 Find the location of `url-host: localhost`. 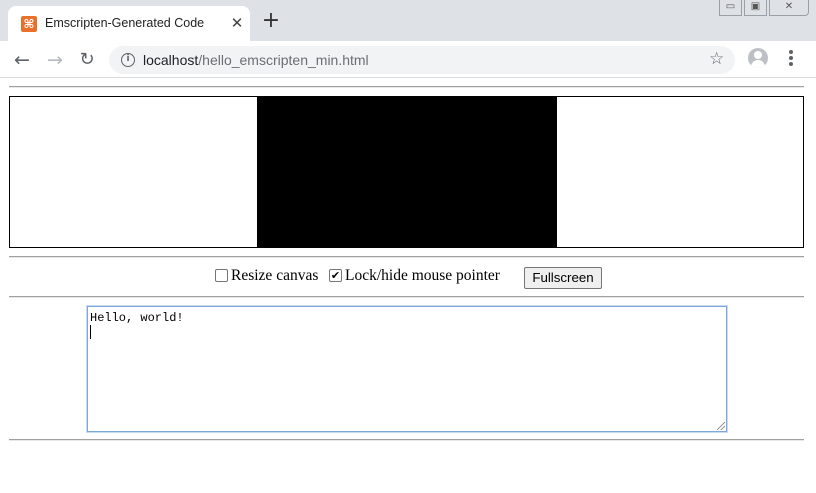

url-host: localhost is located at coordinates (171, 60).